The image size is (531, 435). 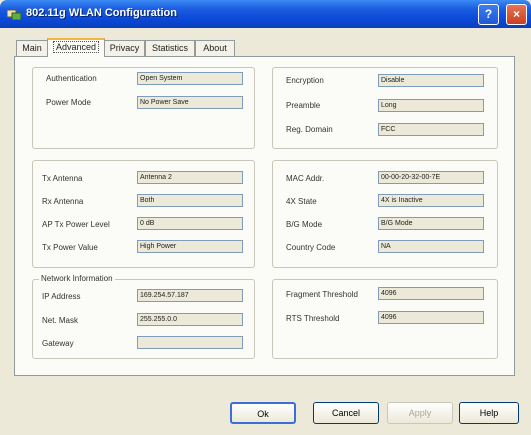 What do you see at coordinates (311, 247) in the screenshot?
I see `country-code-label: Country Code` at bounding box center [311, 247].